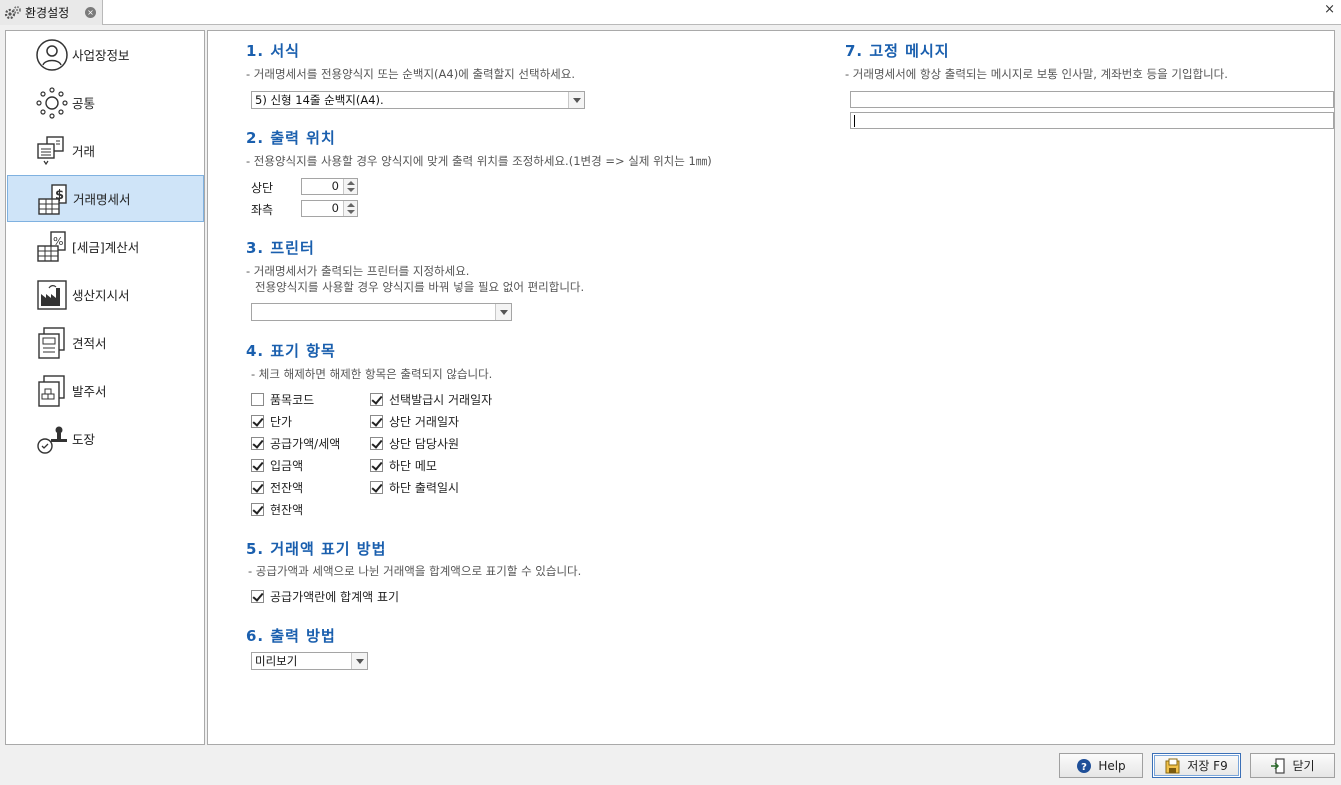  Describe the element at coordinates (1329, 9) in the screenshot. I see `window-close-icon: ×` at that location.